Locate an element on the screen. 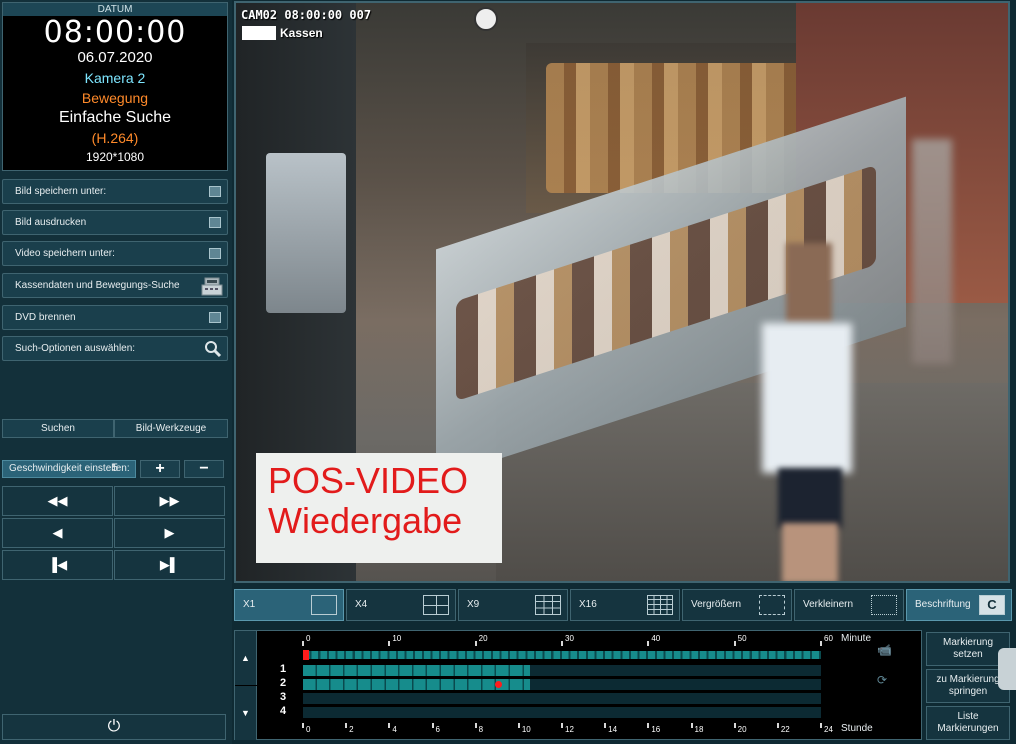 The image size is (1016, 744). hour-tick-label: 18 is located at coordinates (699, 729).